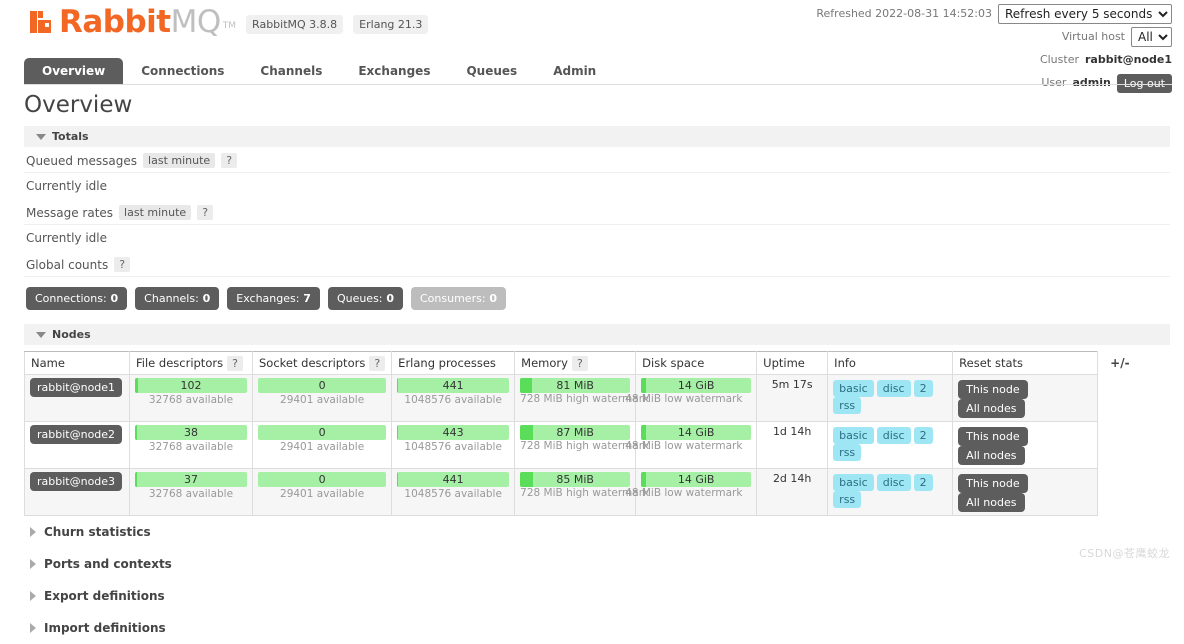 The width and height of the screenshot is (1184, 644). What do you see at coordinates (191, 445) in the screenshot?
I see `cell-file-descriptors: 38 32768 available` at bounding box center [191, 445].